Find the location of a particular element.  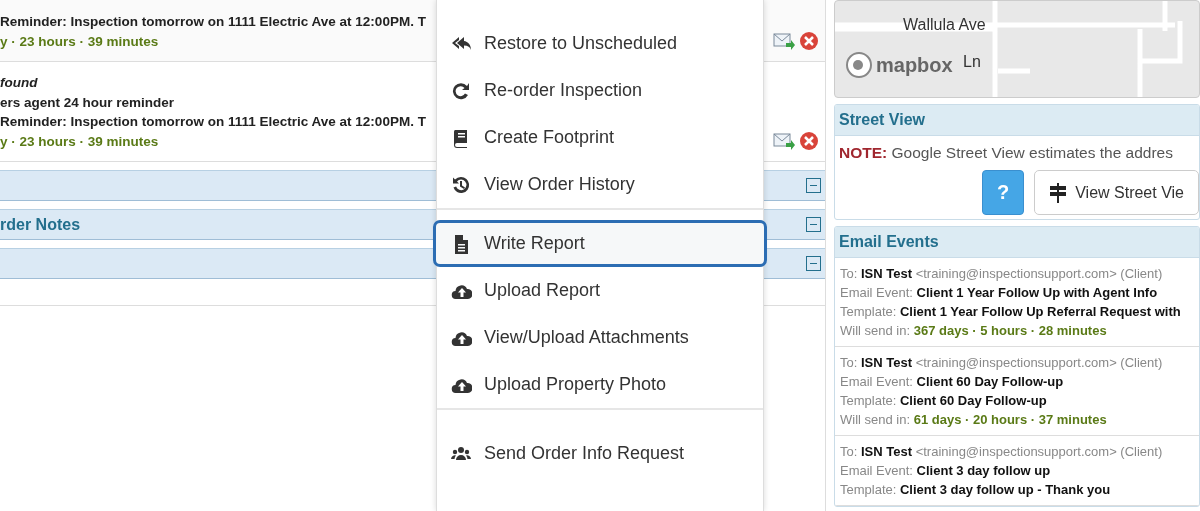

menu-item: Upload Property Photo is located at coordinates (600, 384).